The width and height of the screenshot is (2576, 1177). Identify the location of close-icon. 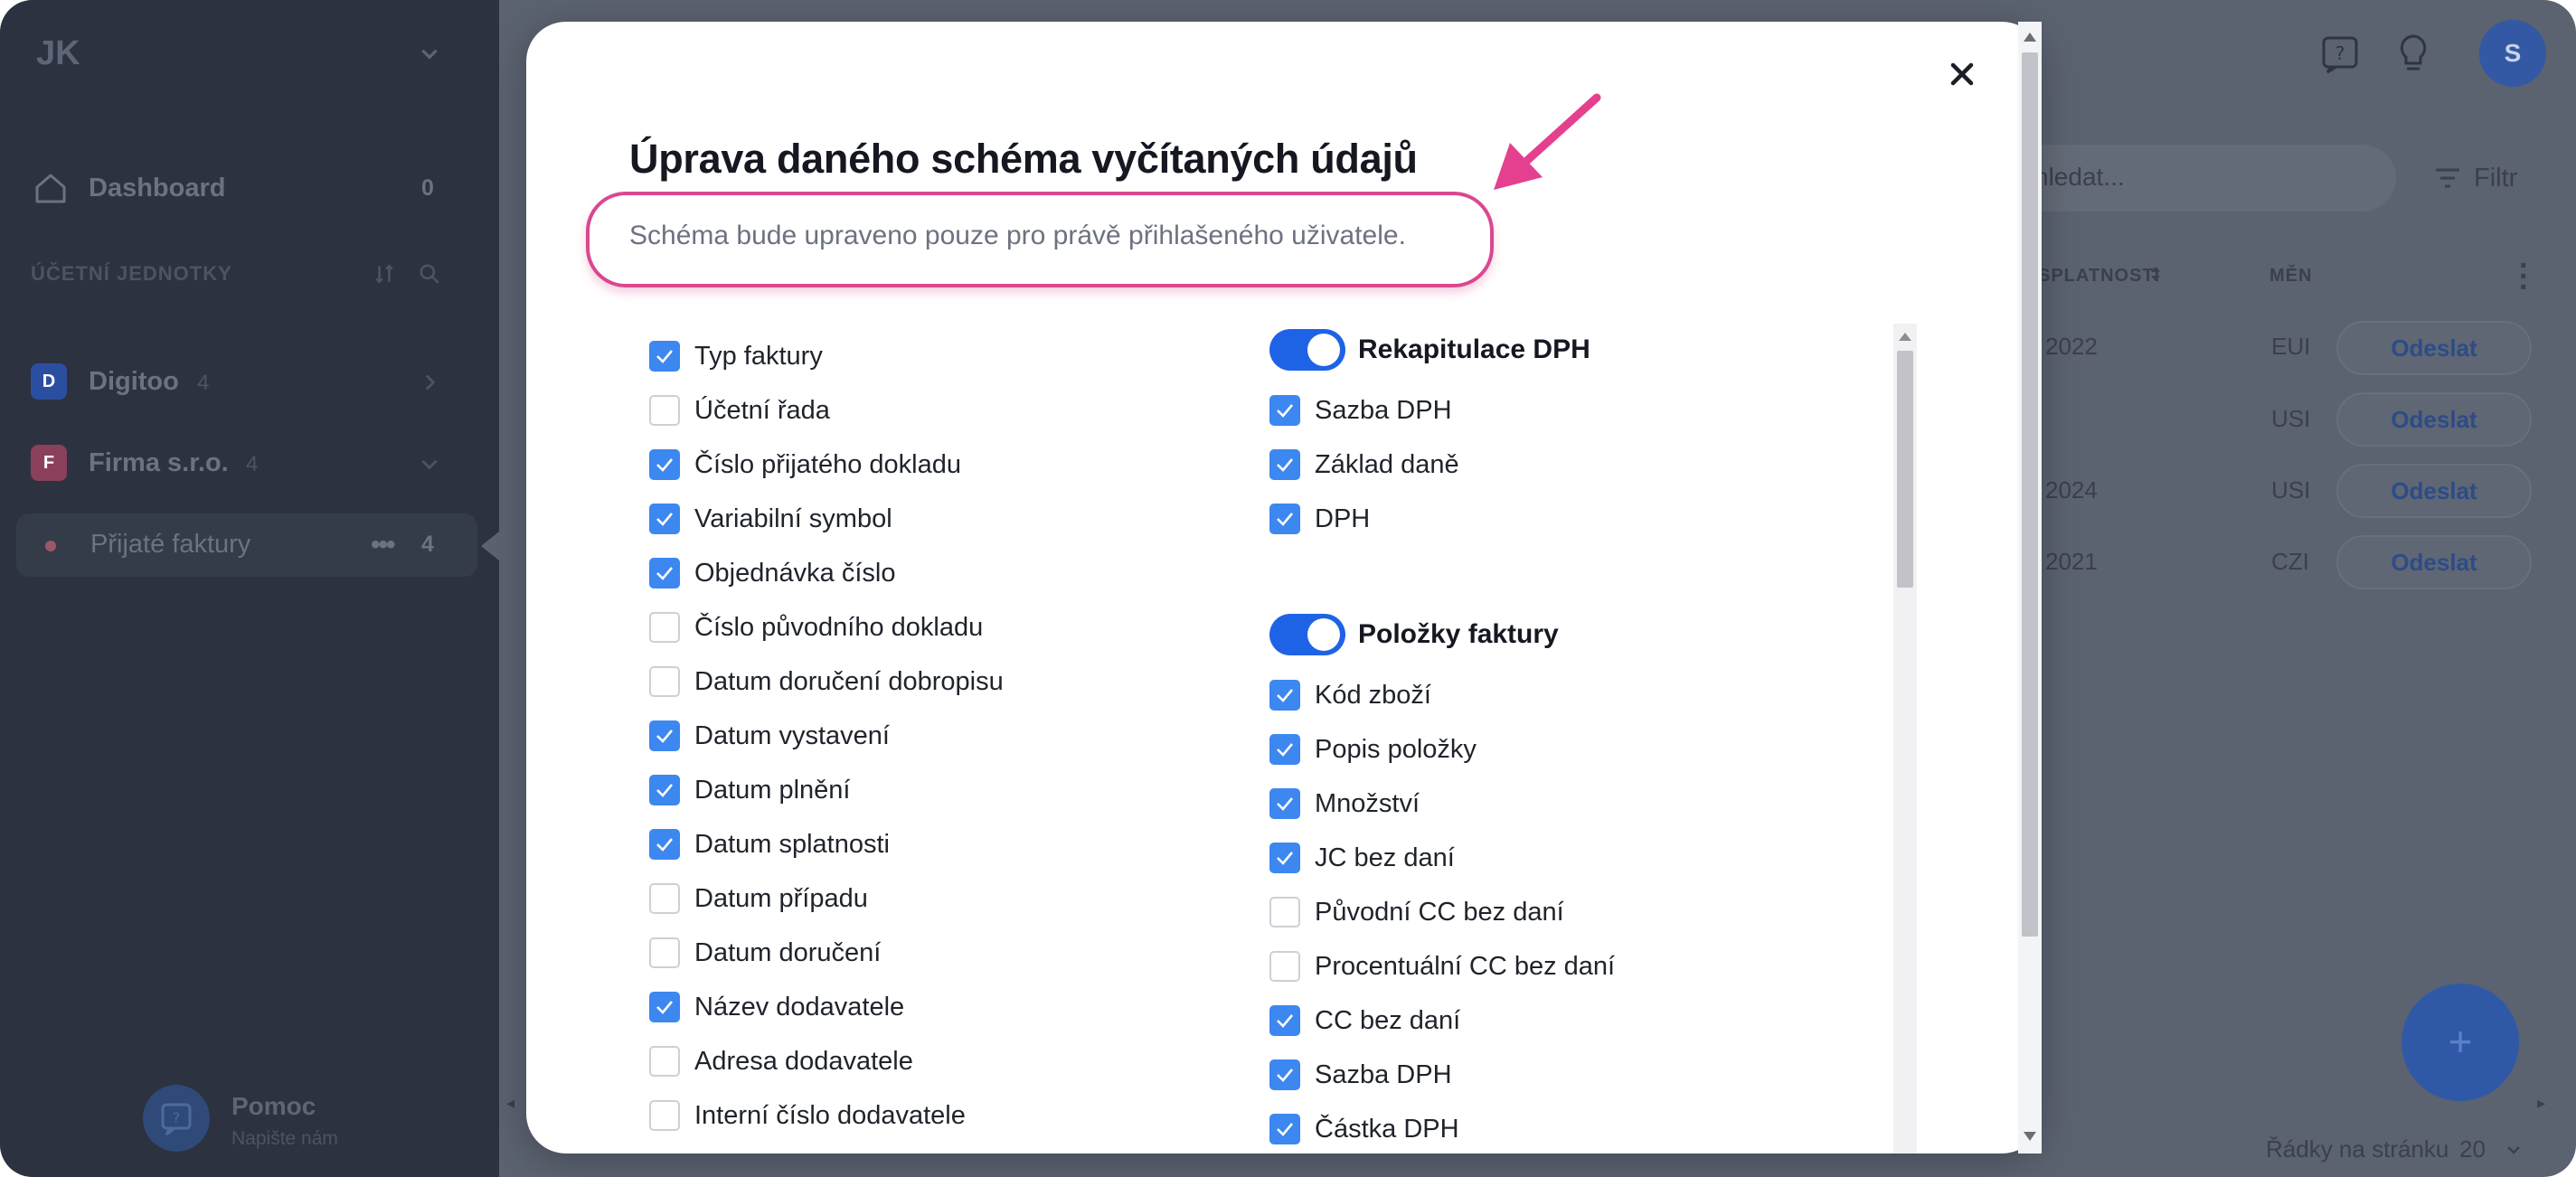
(1962, 74).